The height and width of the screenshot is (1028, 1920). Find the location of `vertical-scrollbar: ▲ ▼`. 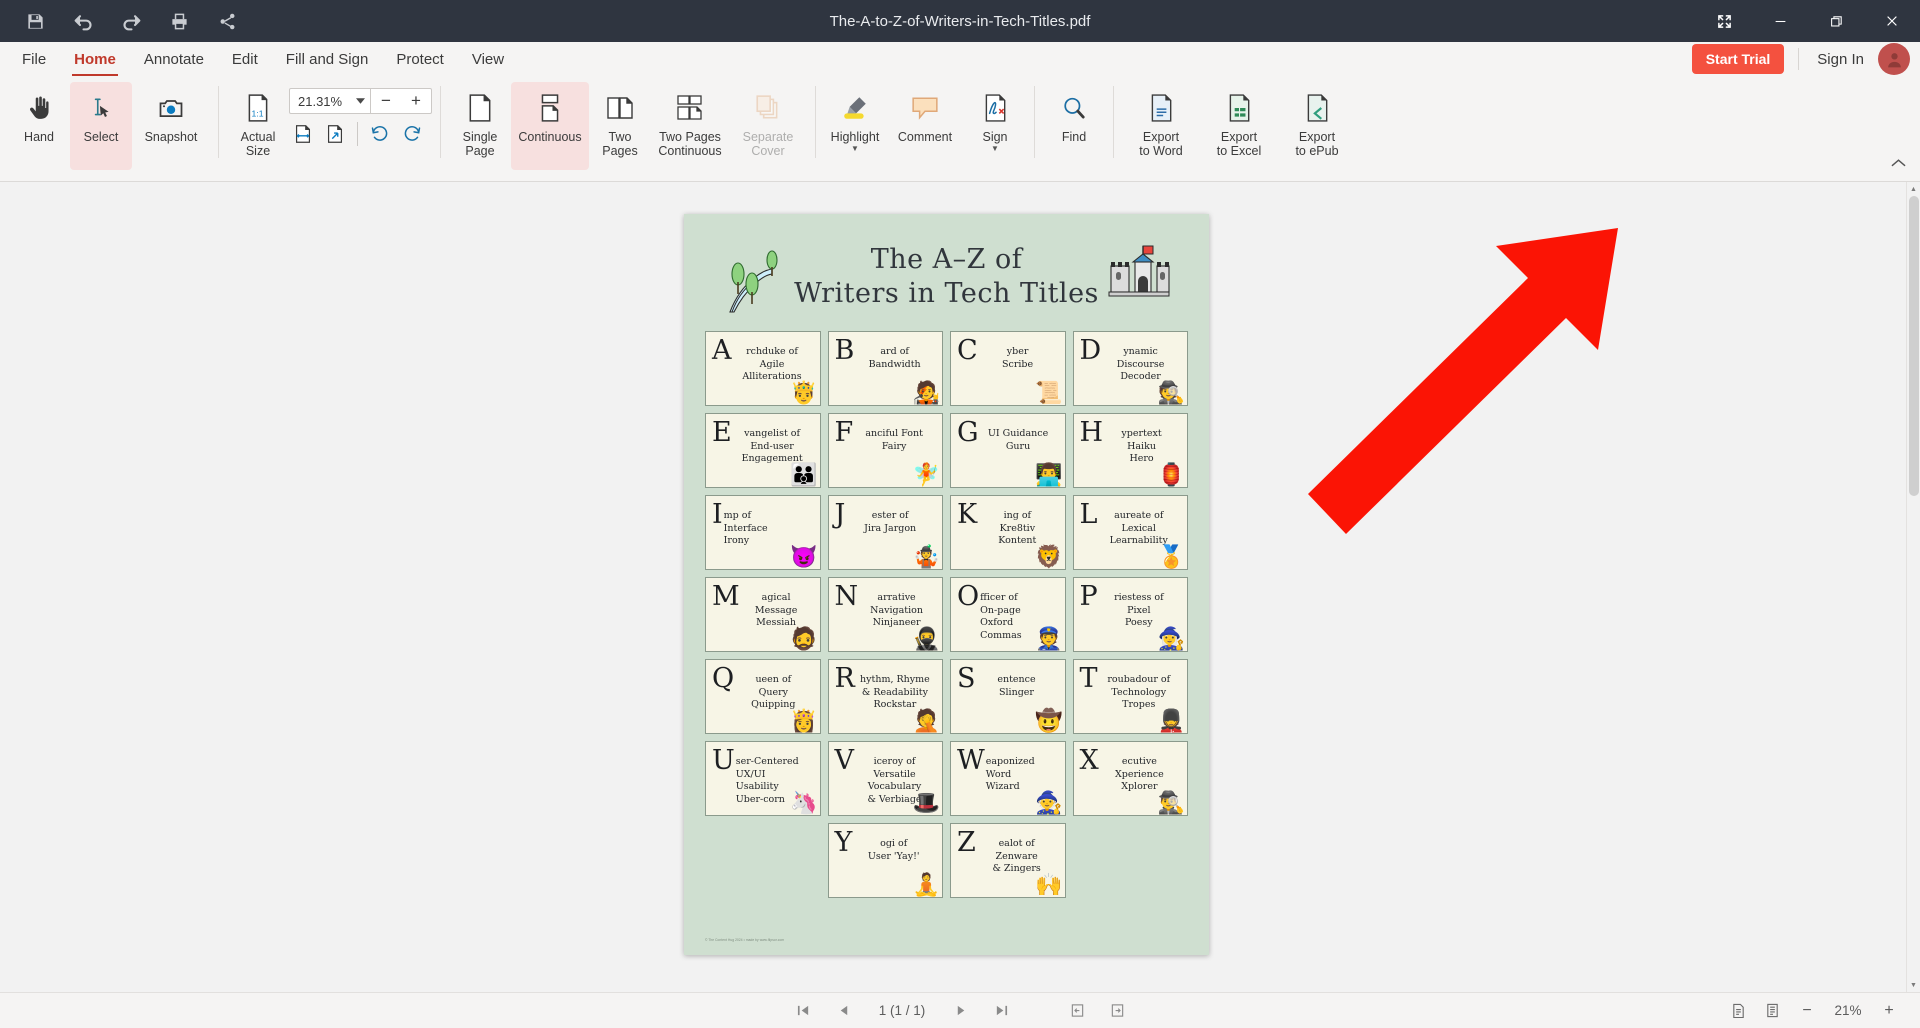

vertical-scrollbar: ▲ ▼ is located at coordinates (1913, 587).